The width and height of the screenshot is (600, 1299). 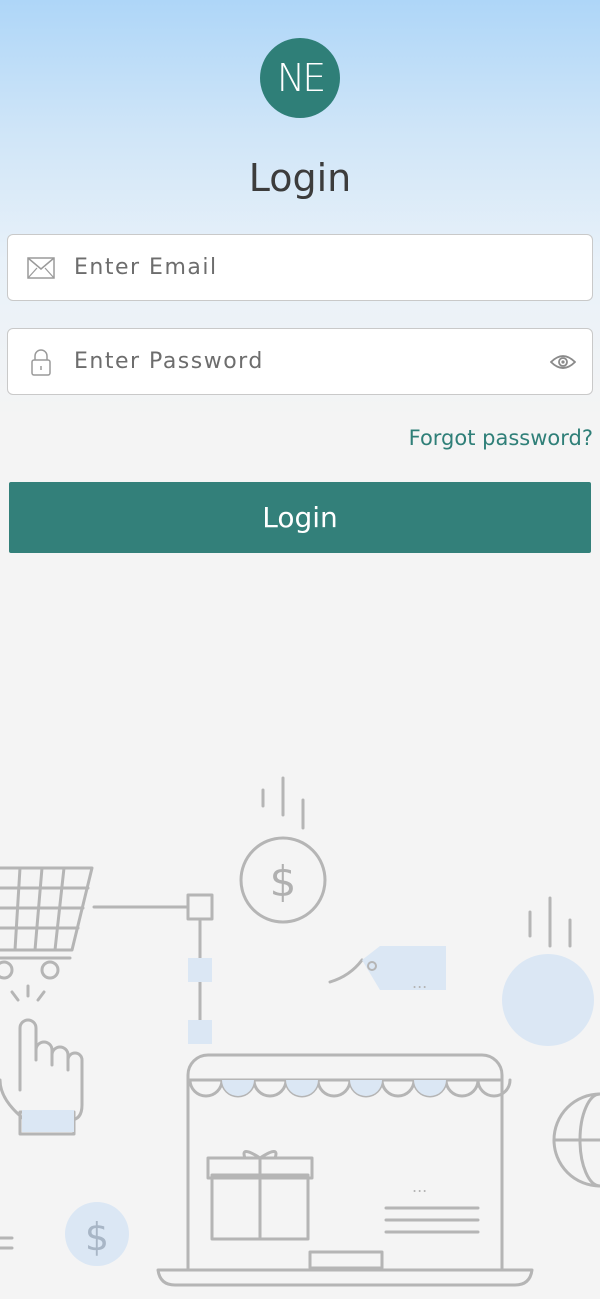 I want to click on envelope-icon, so click(x=41, y=268).